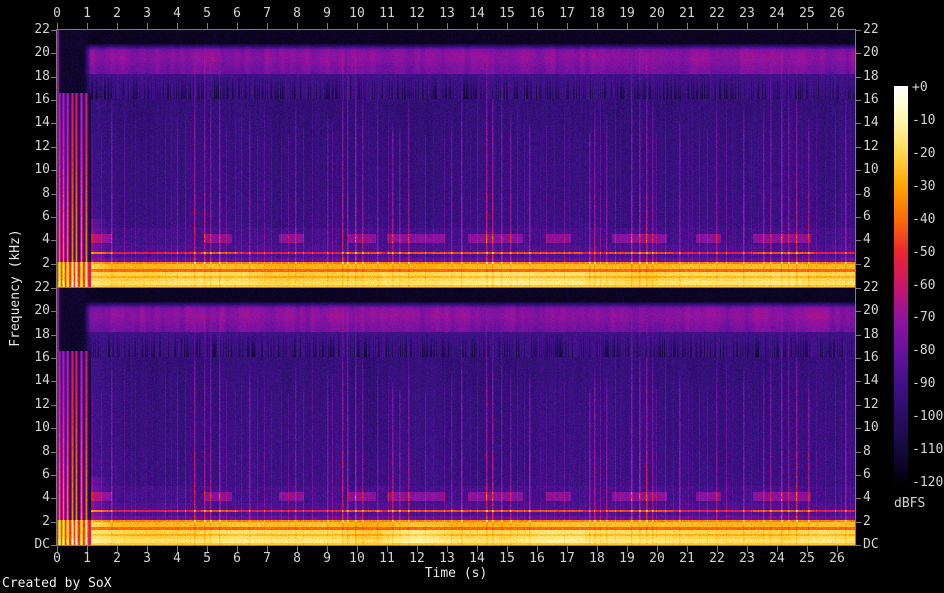 The width and height of the screenshot is (944, 593). I want to click on x-tick-label-bottom: 1, so click(87, 558).